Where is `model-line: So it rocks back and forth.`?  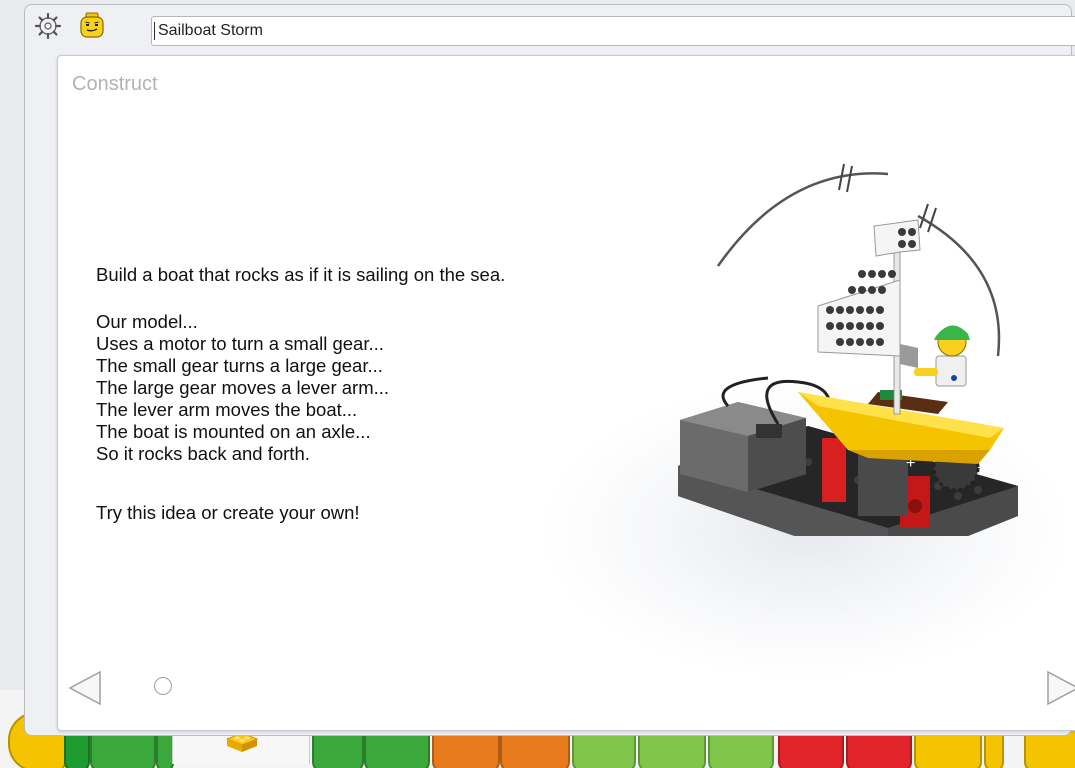 model-line: So it rocks back and forth. is located at coordinates (203, 453).